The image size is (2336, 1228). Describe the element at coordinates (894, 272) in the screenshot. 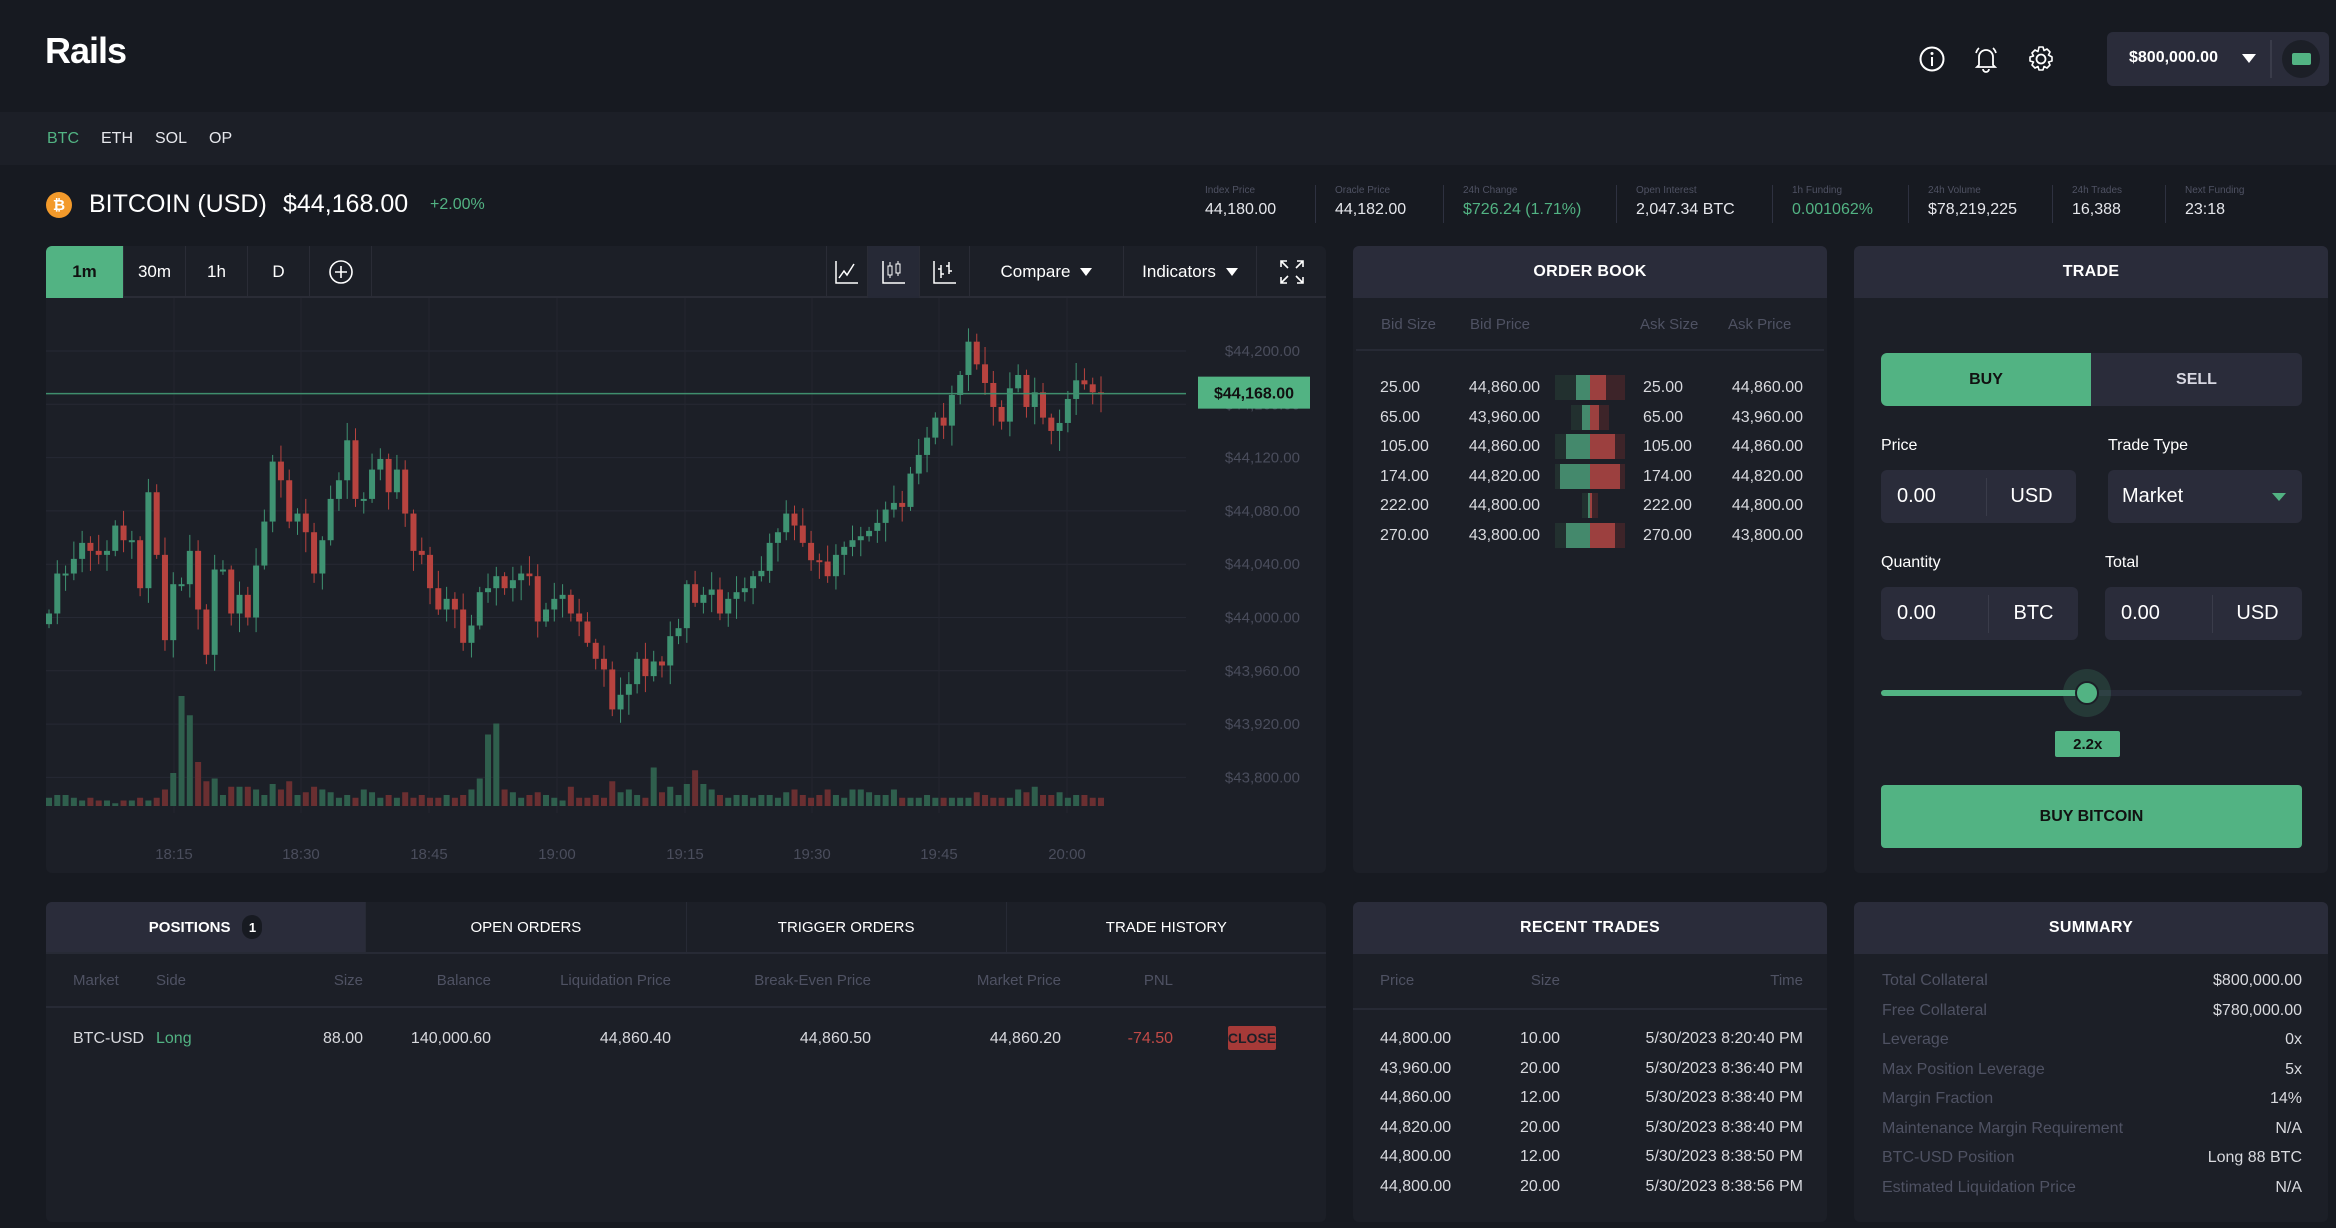

I see `candle-chart-button` at that location.